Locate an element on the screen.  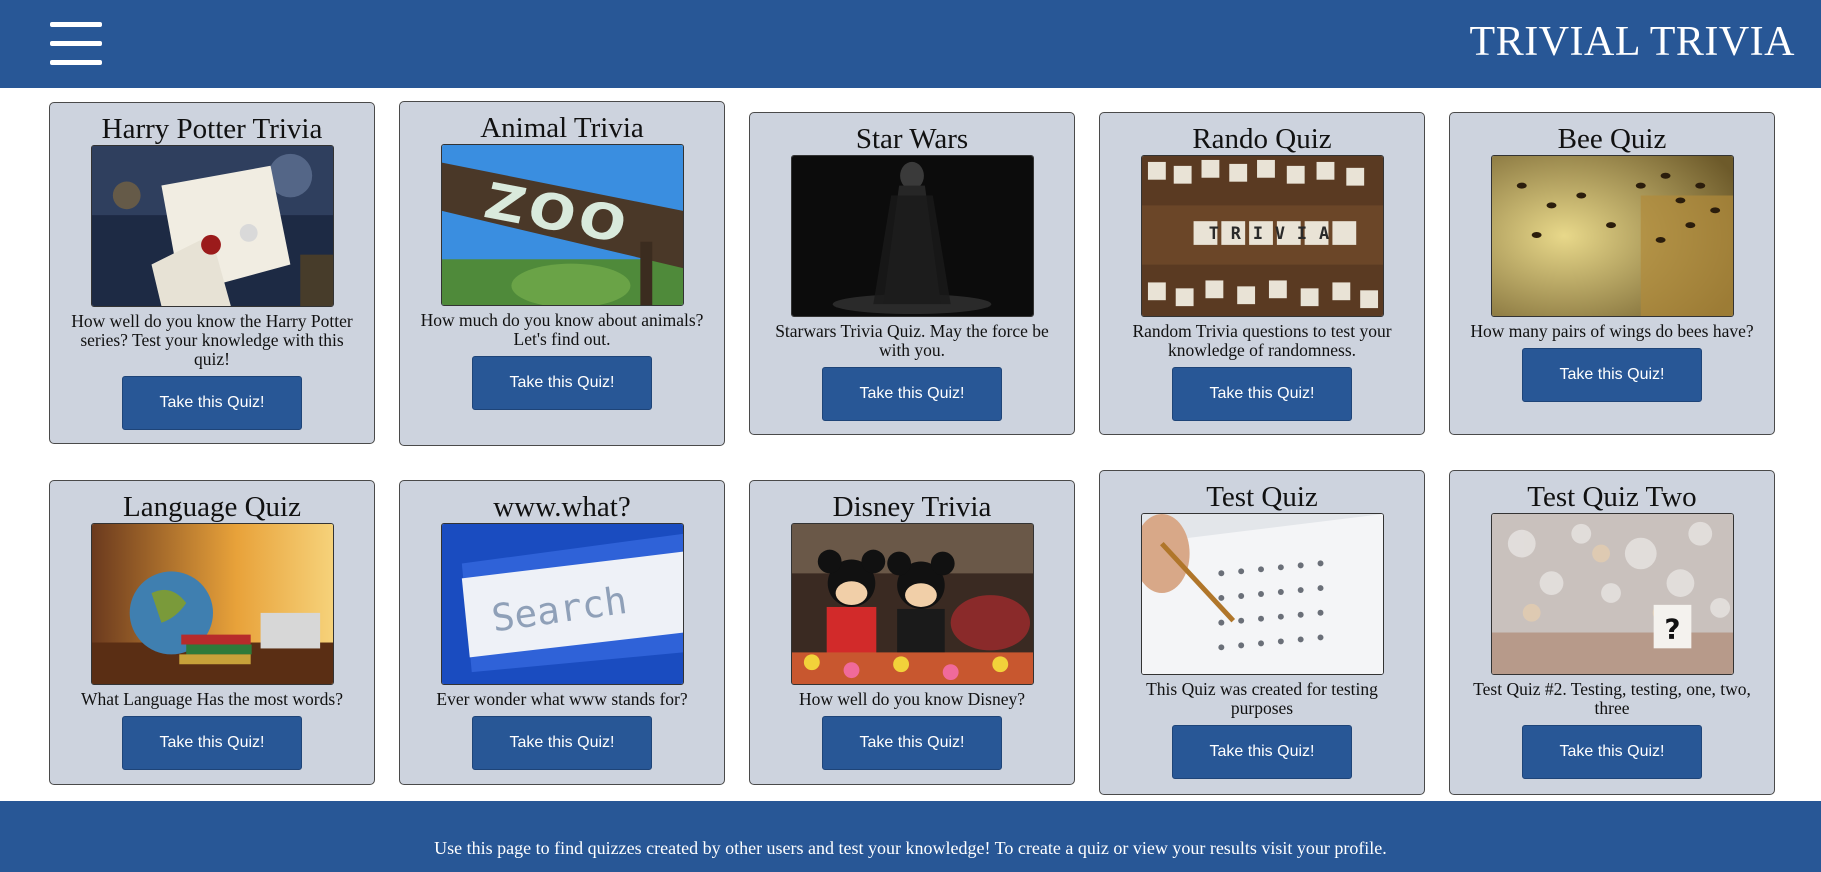
quiz-title: Test Quiz is located at coordinates (1262, 497).